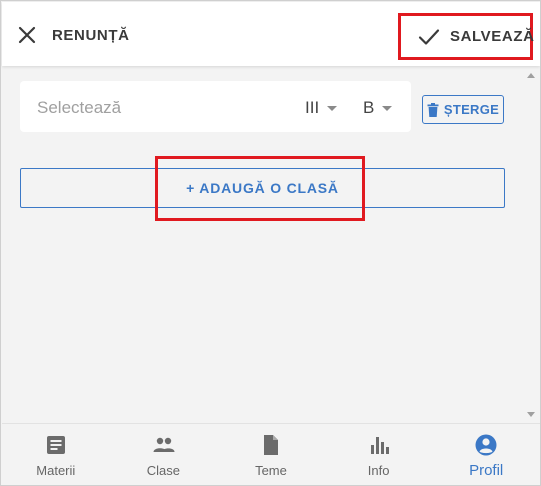 Image resolution: width=541 pixels, height=486 pixels. I want to click on letter-value: B, so click(369, 107).